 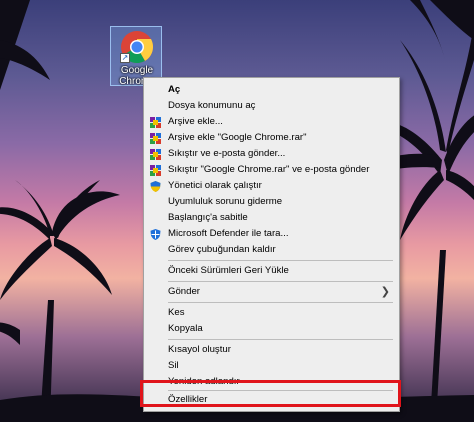 I want to click on menu-item-open-file-location: Dosya konumunu aç, so click(x=271, y=106).